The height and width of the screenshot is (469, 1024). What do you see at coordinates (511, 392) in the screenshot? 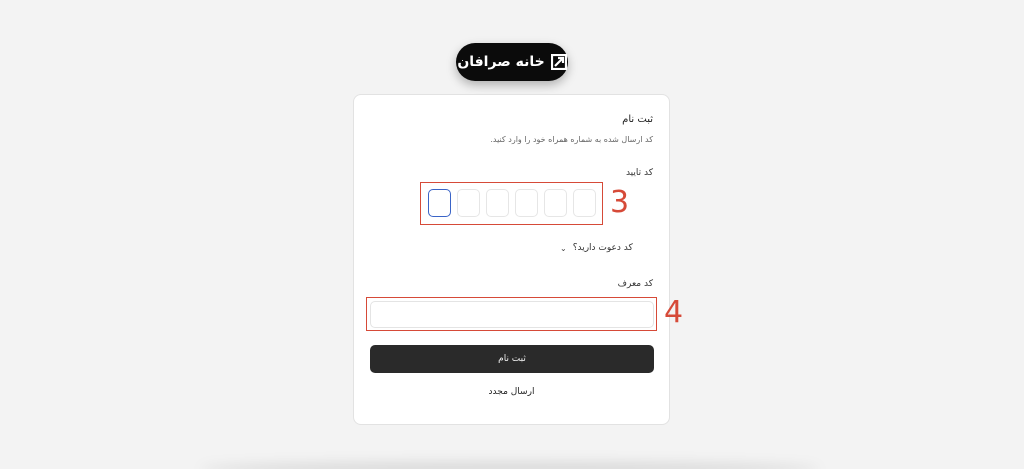
I see `resend-code-link: ارسال مجدد` at bounding box center [511, 392].